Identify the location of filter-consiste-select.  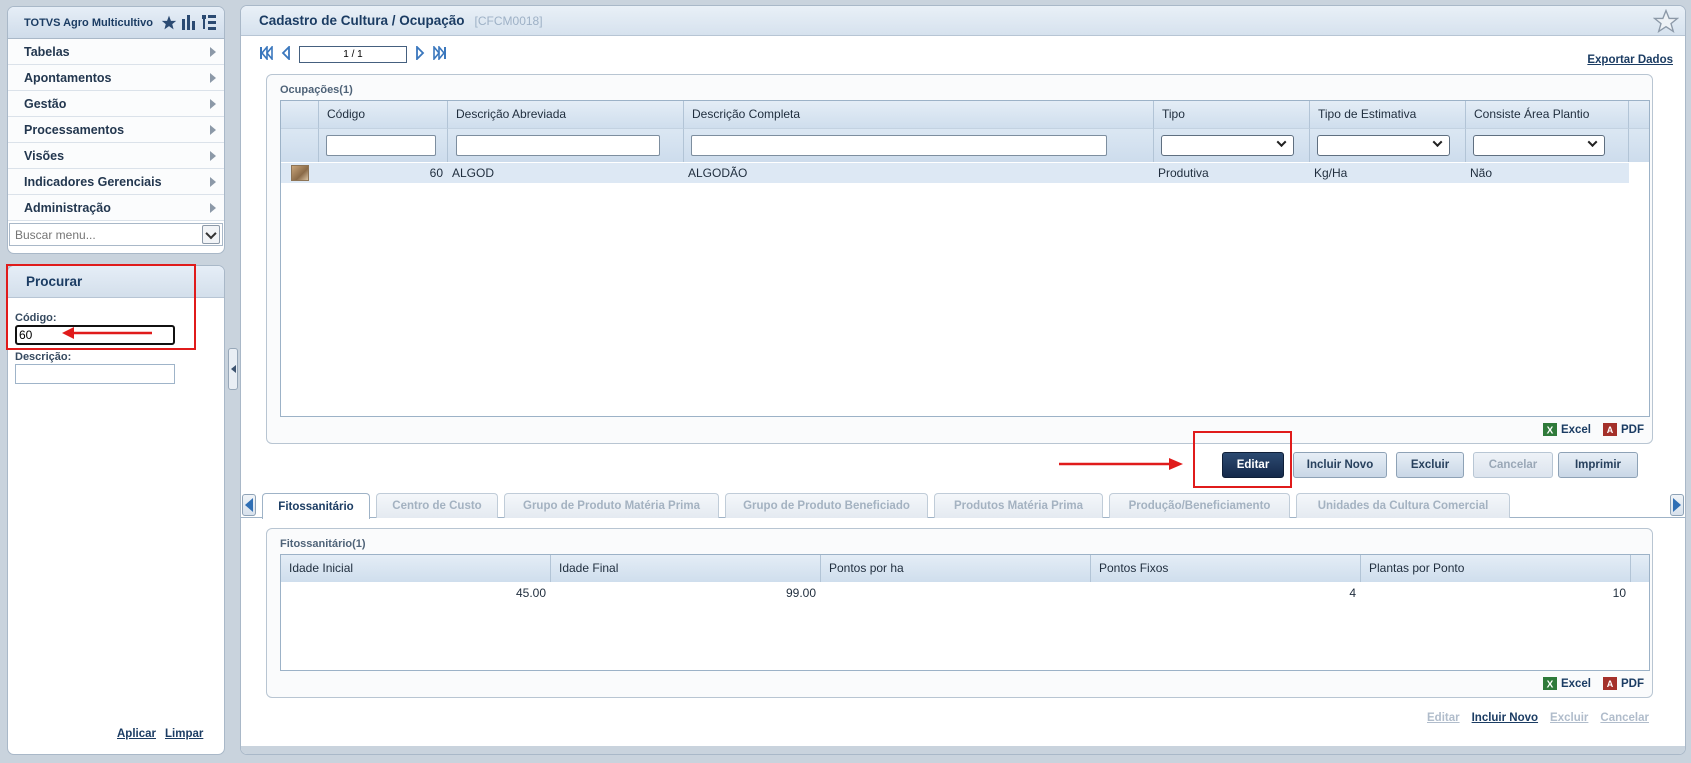
(1539, 145).